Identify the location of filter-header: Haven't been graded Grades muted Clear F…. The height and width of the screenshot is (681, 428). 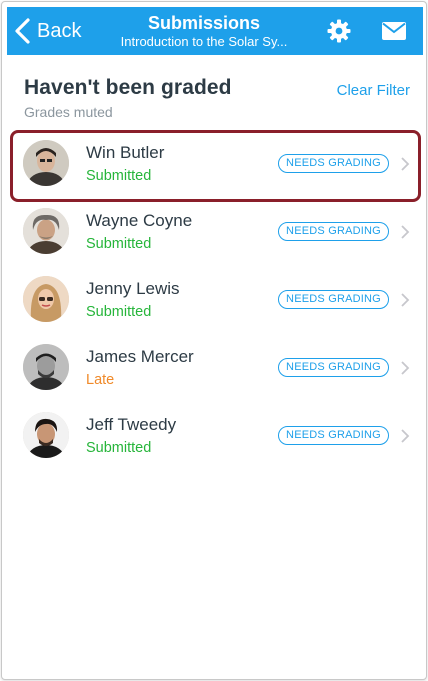
(217, 98).